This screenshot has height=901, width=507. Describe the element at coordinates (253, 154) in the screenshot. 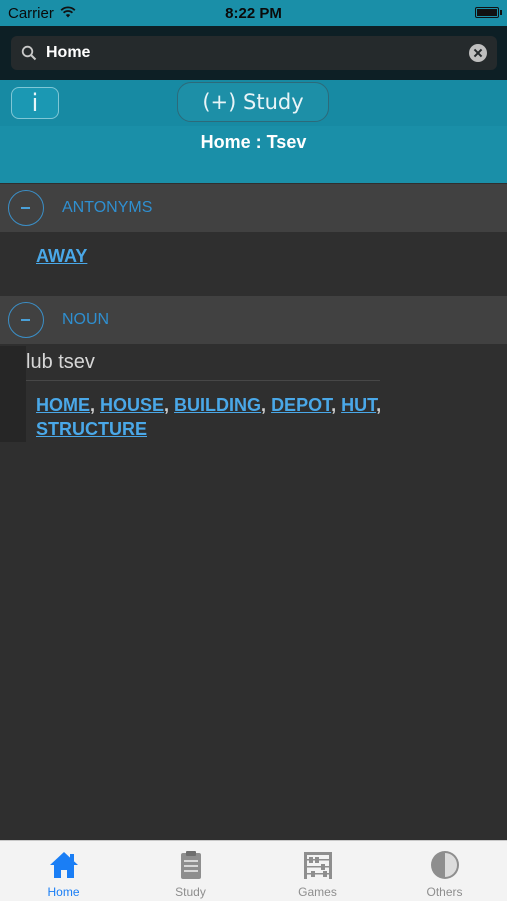

I see `page-title: Home : Tsev` at that location.